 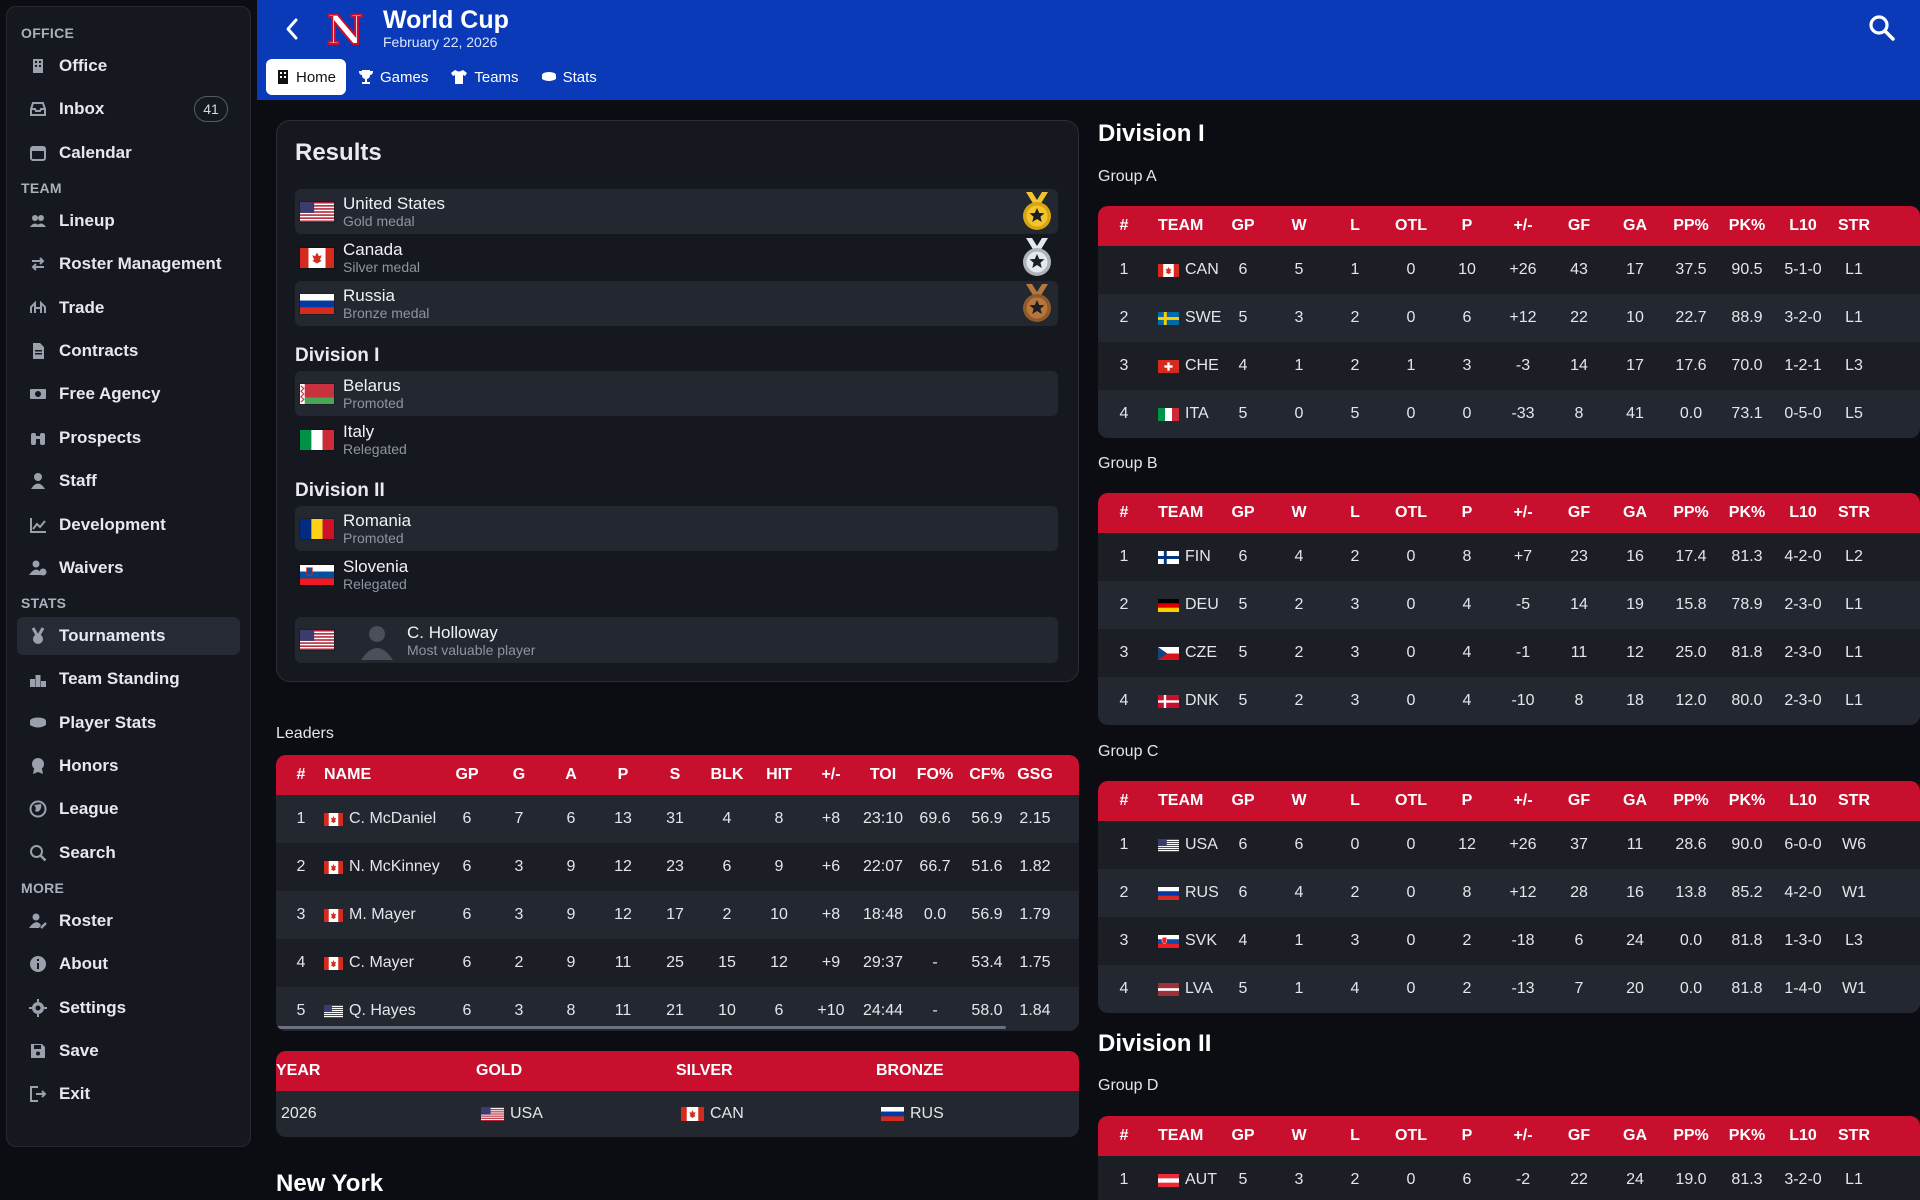 I want to click on sidebar-item-staff: Staff, so click(x=128, y=481).